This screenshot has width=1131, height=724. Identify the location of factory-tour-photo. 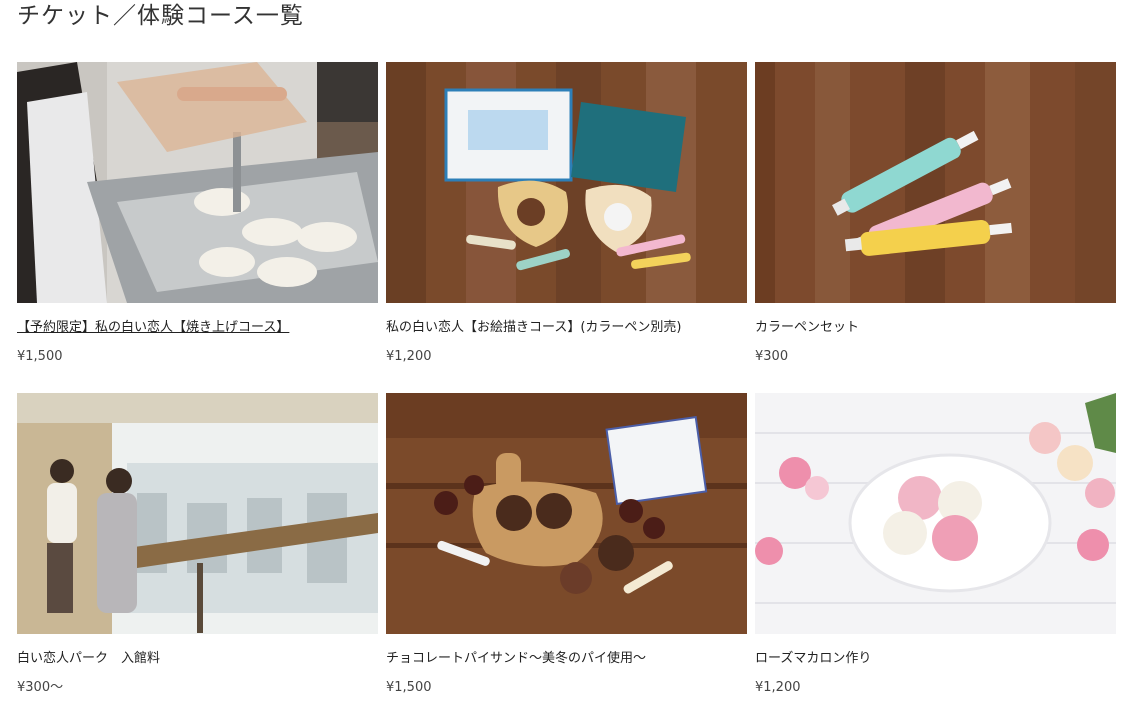
(197, 513).